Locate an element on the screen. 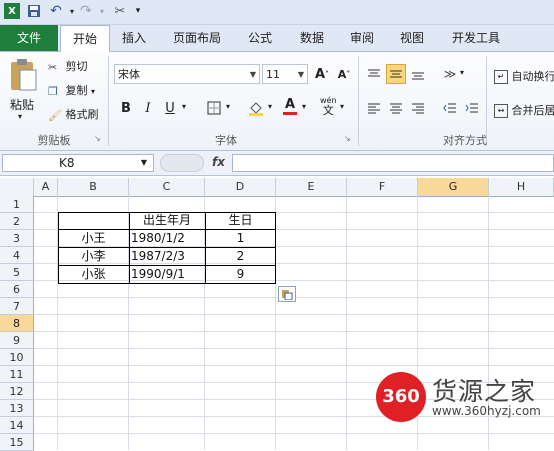  formula-bar-divider is located at coordinates (182, 163).